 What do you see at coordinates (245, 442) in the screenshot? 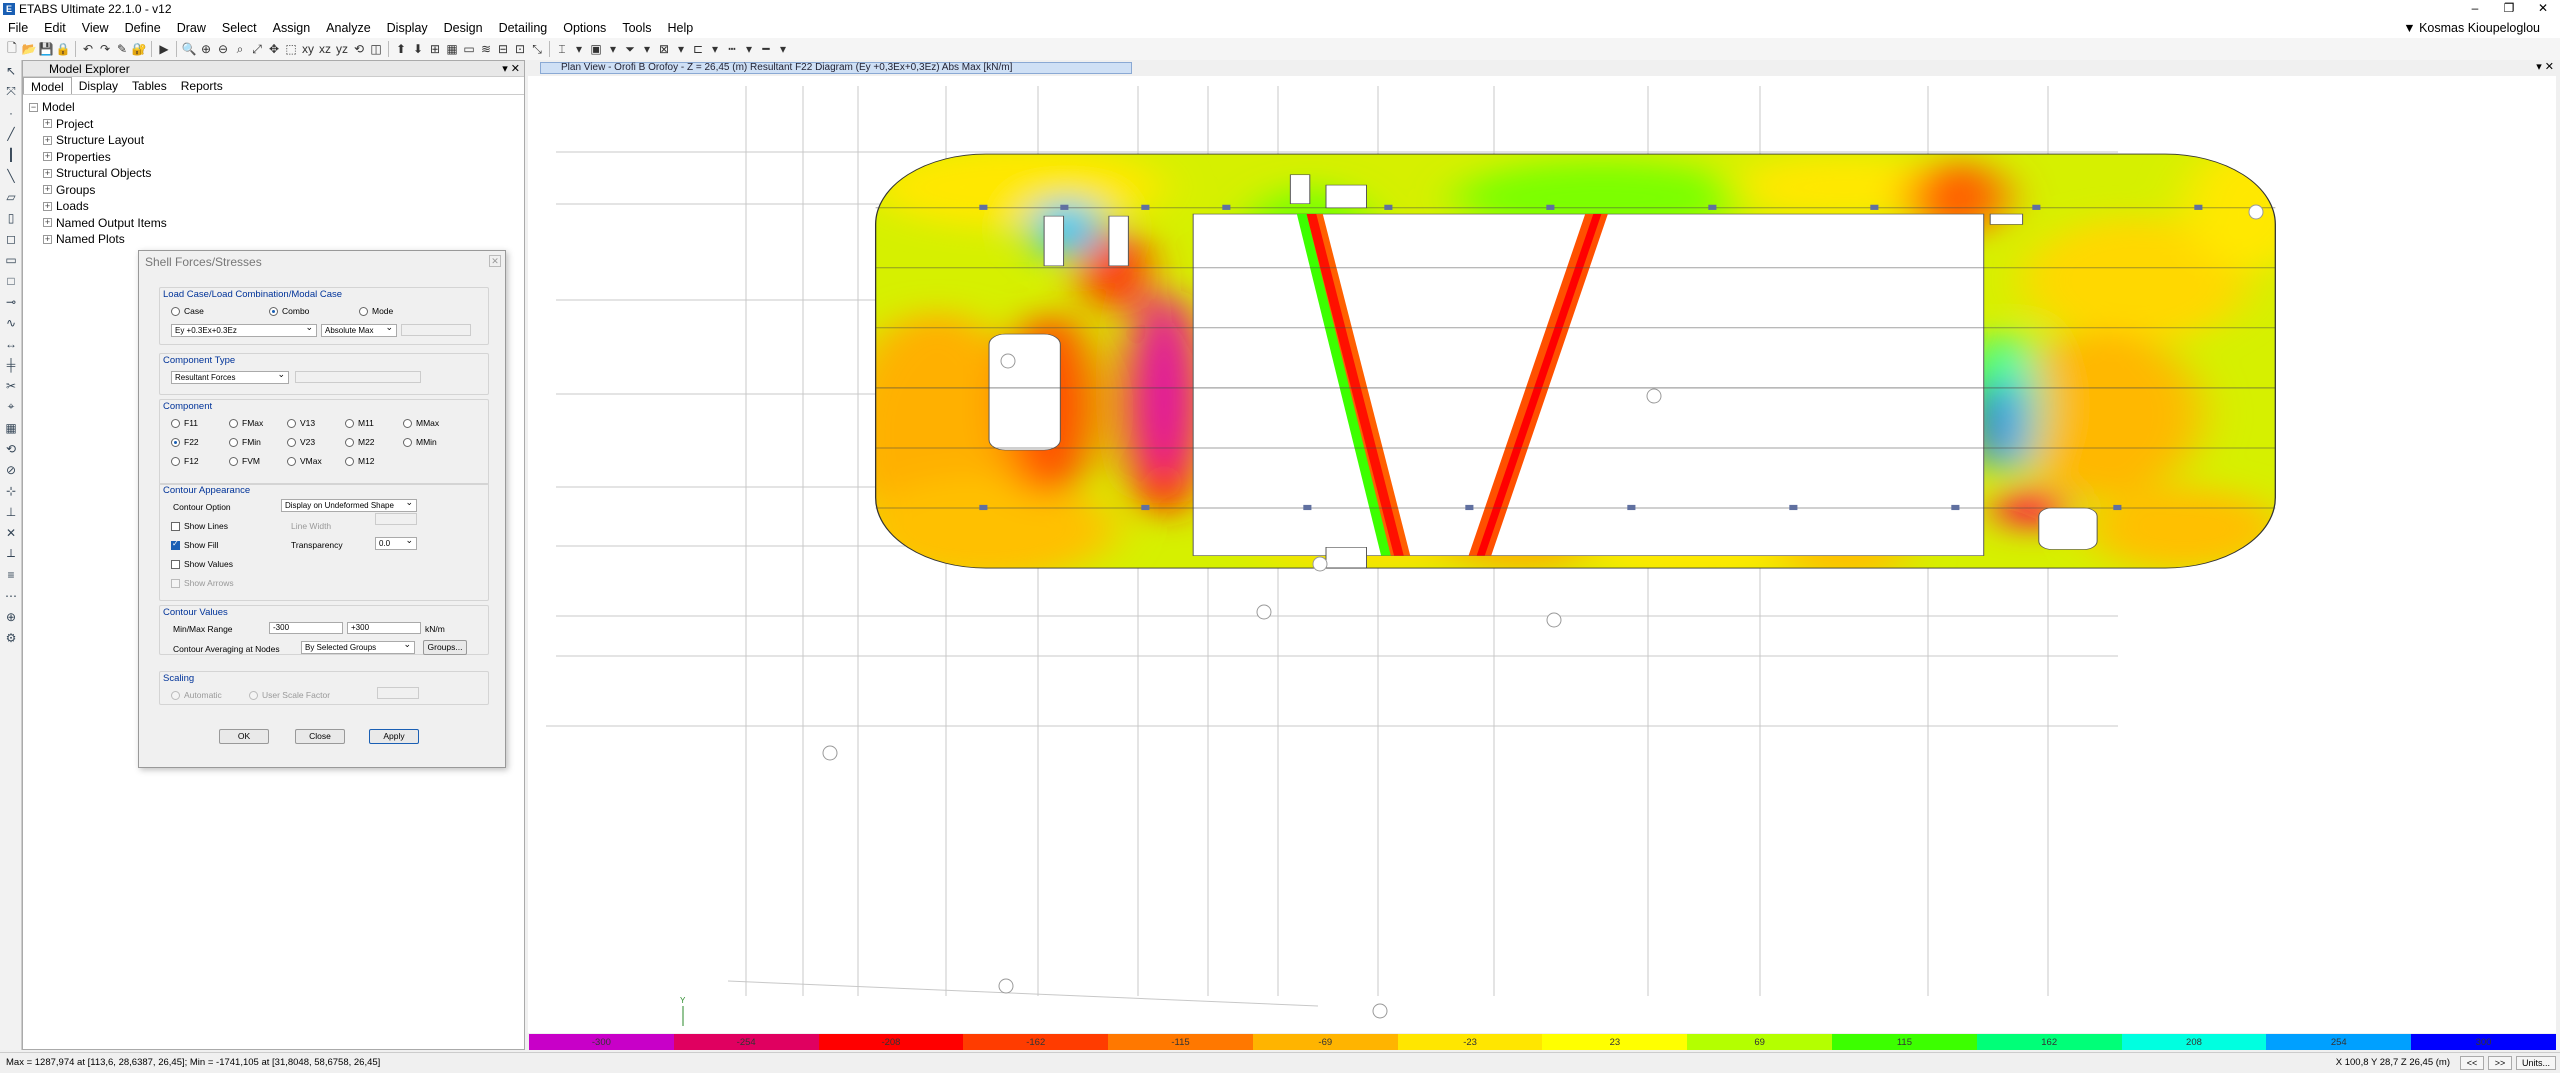
I see `radio-fmin: FMin` at bounding box center [245, 442].